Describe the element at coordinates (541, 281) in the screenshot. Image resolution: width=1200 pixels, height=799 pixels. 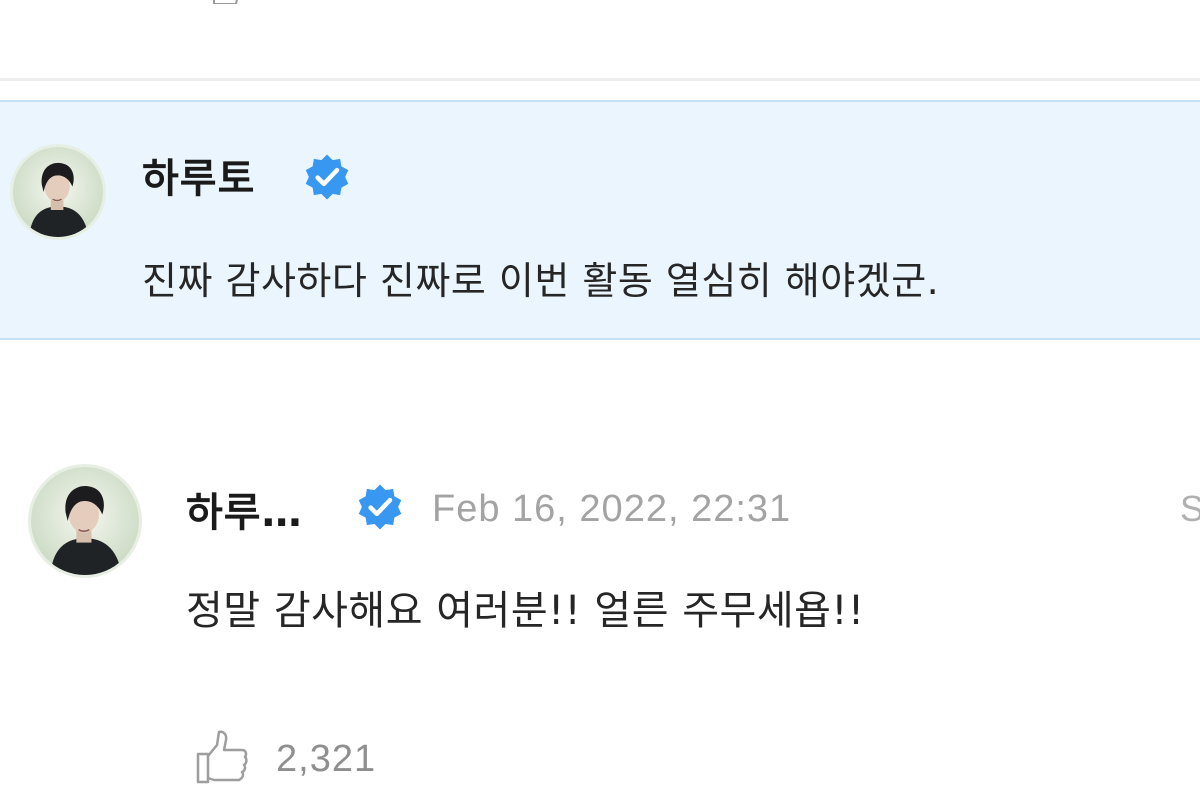
I see `comment-text: 진짜 감사하다 진짜로 이번 활동 열심히 해야겠군.` at that location.